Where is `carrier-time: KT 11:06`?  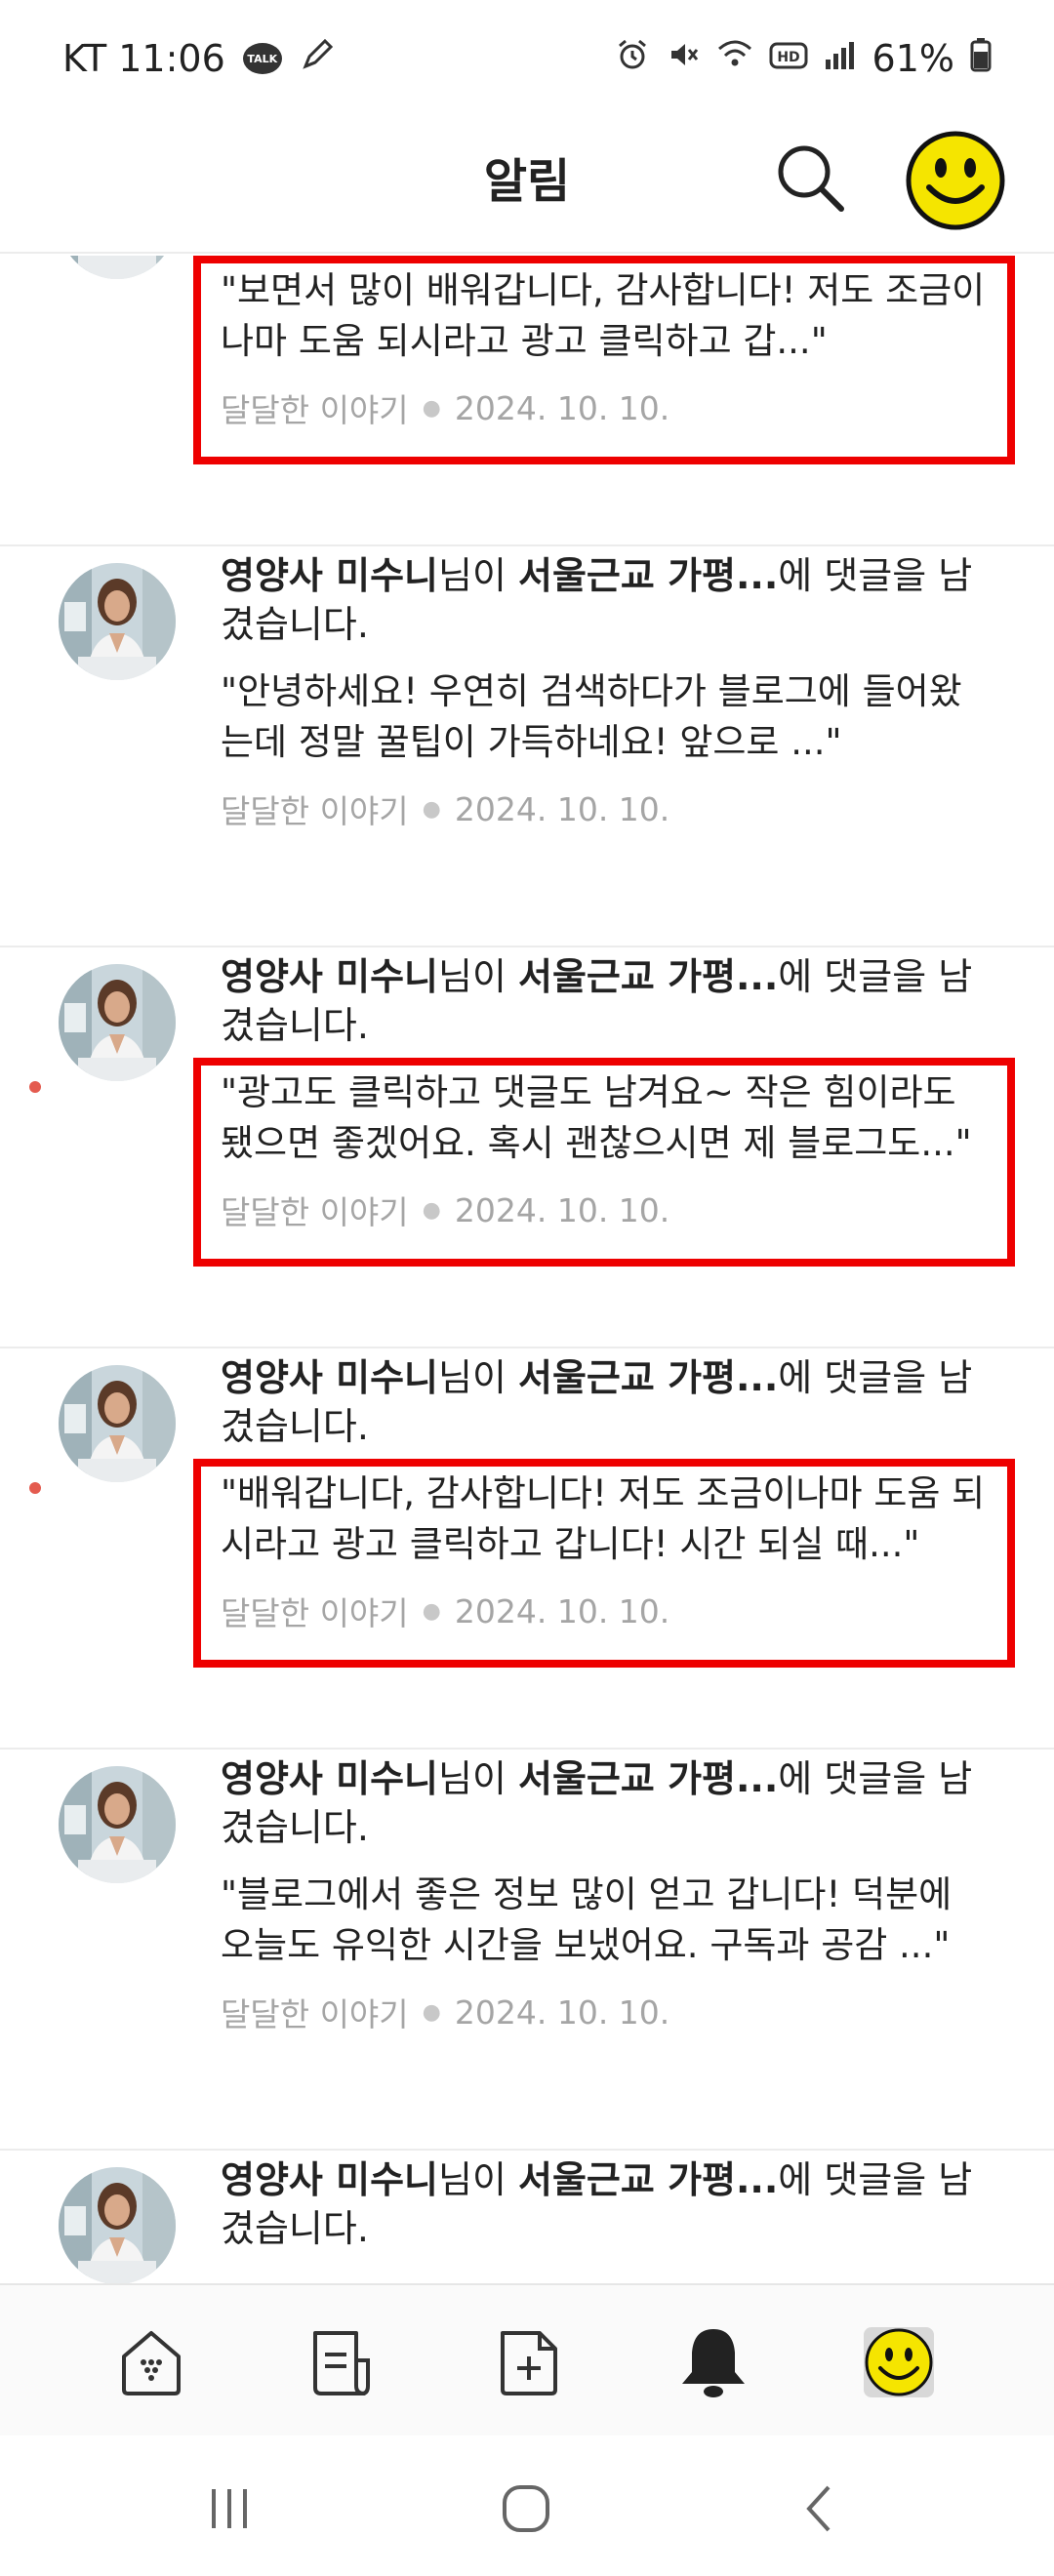 carrier-time: KT 11:06 is located at coordinates (143, 58).